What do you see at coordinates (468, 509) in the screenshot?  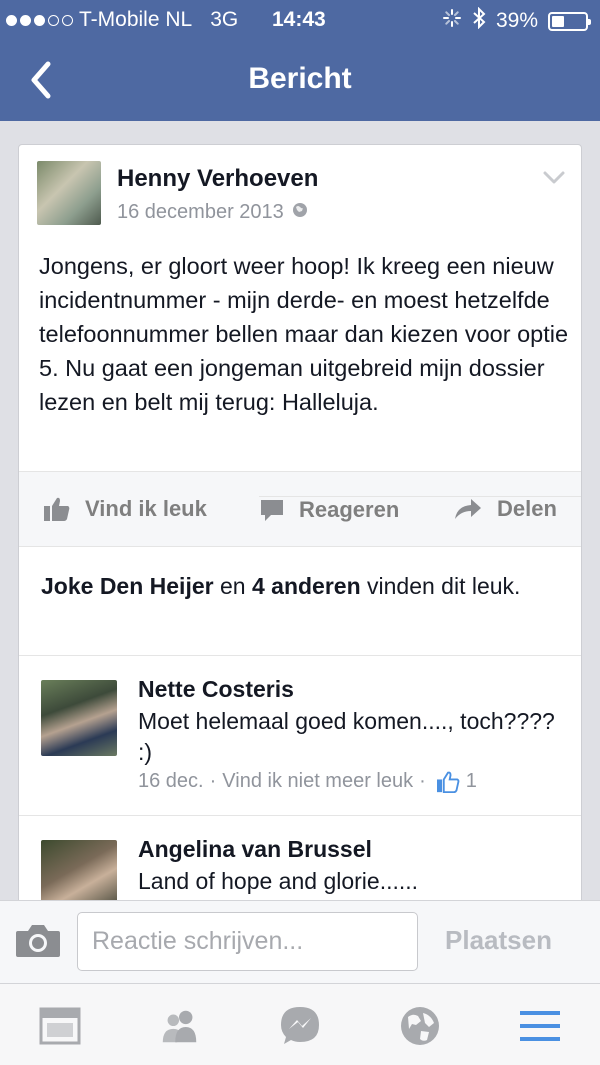 I see `share-arrow-icon` at bounding box center [468, 509].